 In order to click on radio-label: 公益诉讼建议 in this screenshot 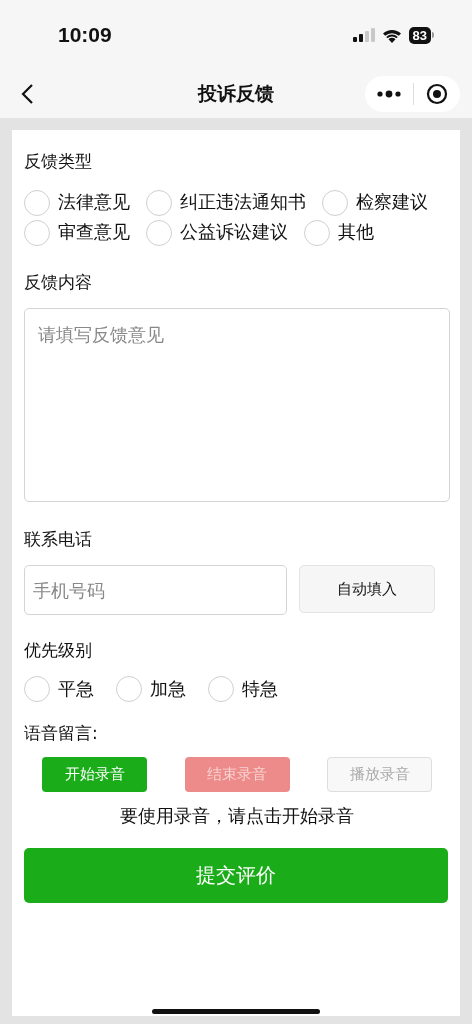, I will do `click(234, 232)`.